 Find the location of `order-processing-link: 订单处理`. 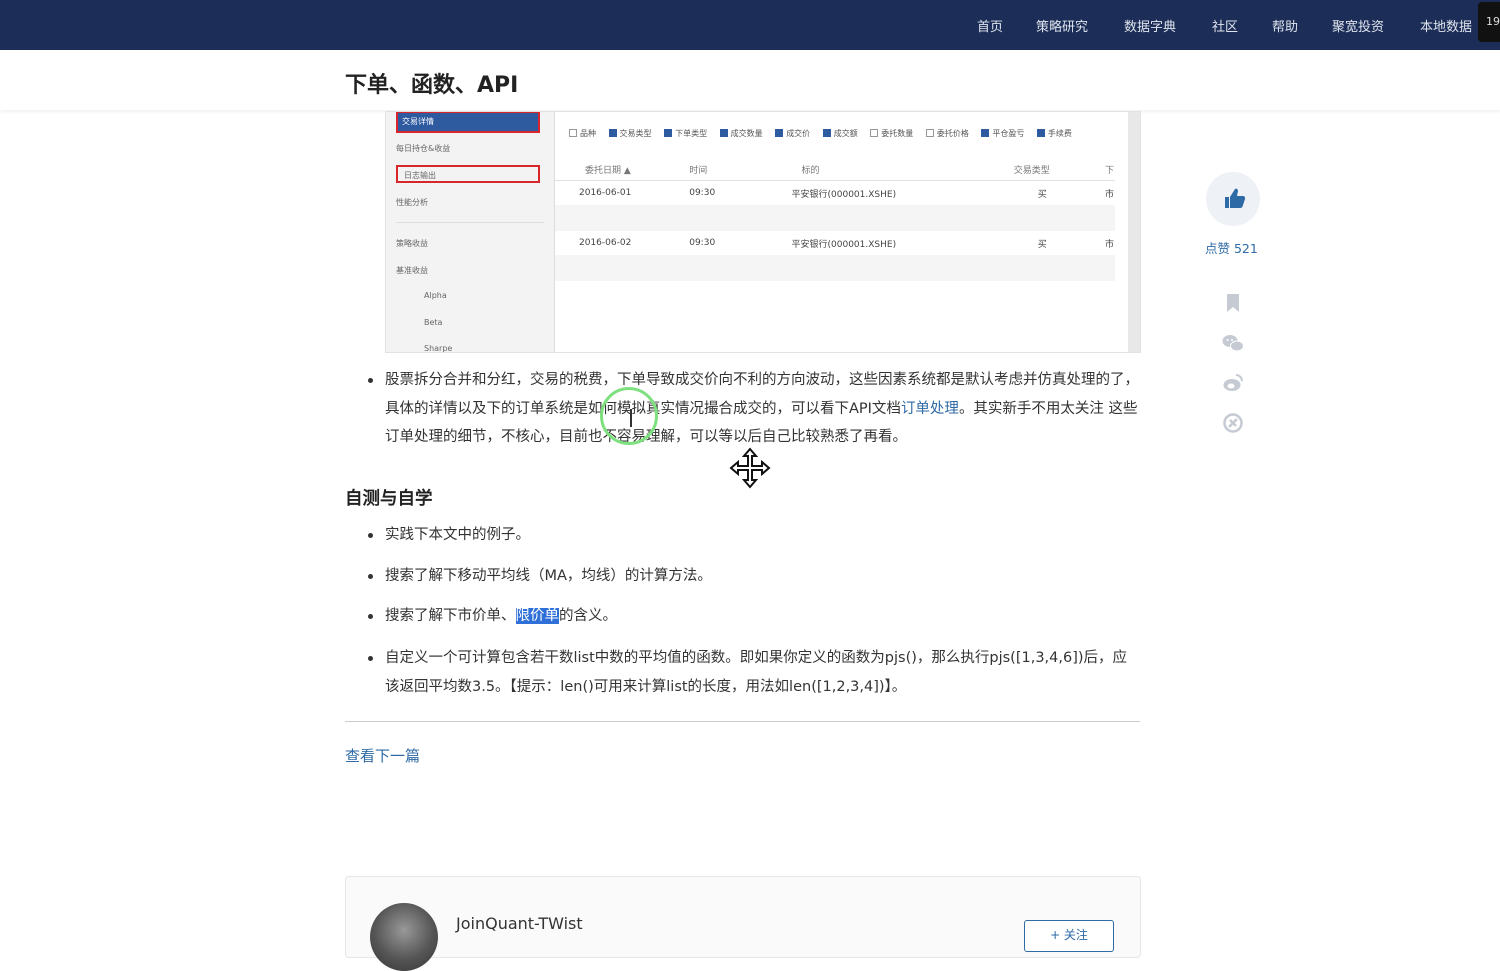

order-processing-link: 订单处理 is located at coordinates (930, 409).